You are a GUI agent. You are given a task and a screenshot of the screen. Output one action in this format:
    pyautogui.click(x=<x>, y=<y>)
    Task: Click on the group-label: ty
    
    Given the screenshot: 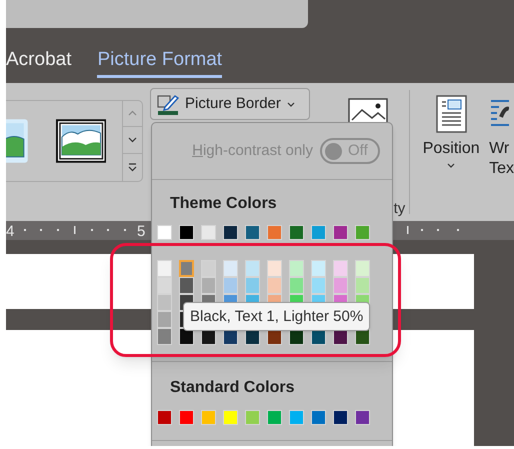 What is the action you would take?
    pyautogui.click(x=400, y=209)
    